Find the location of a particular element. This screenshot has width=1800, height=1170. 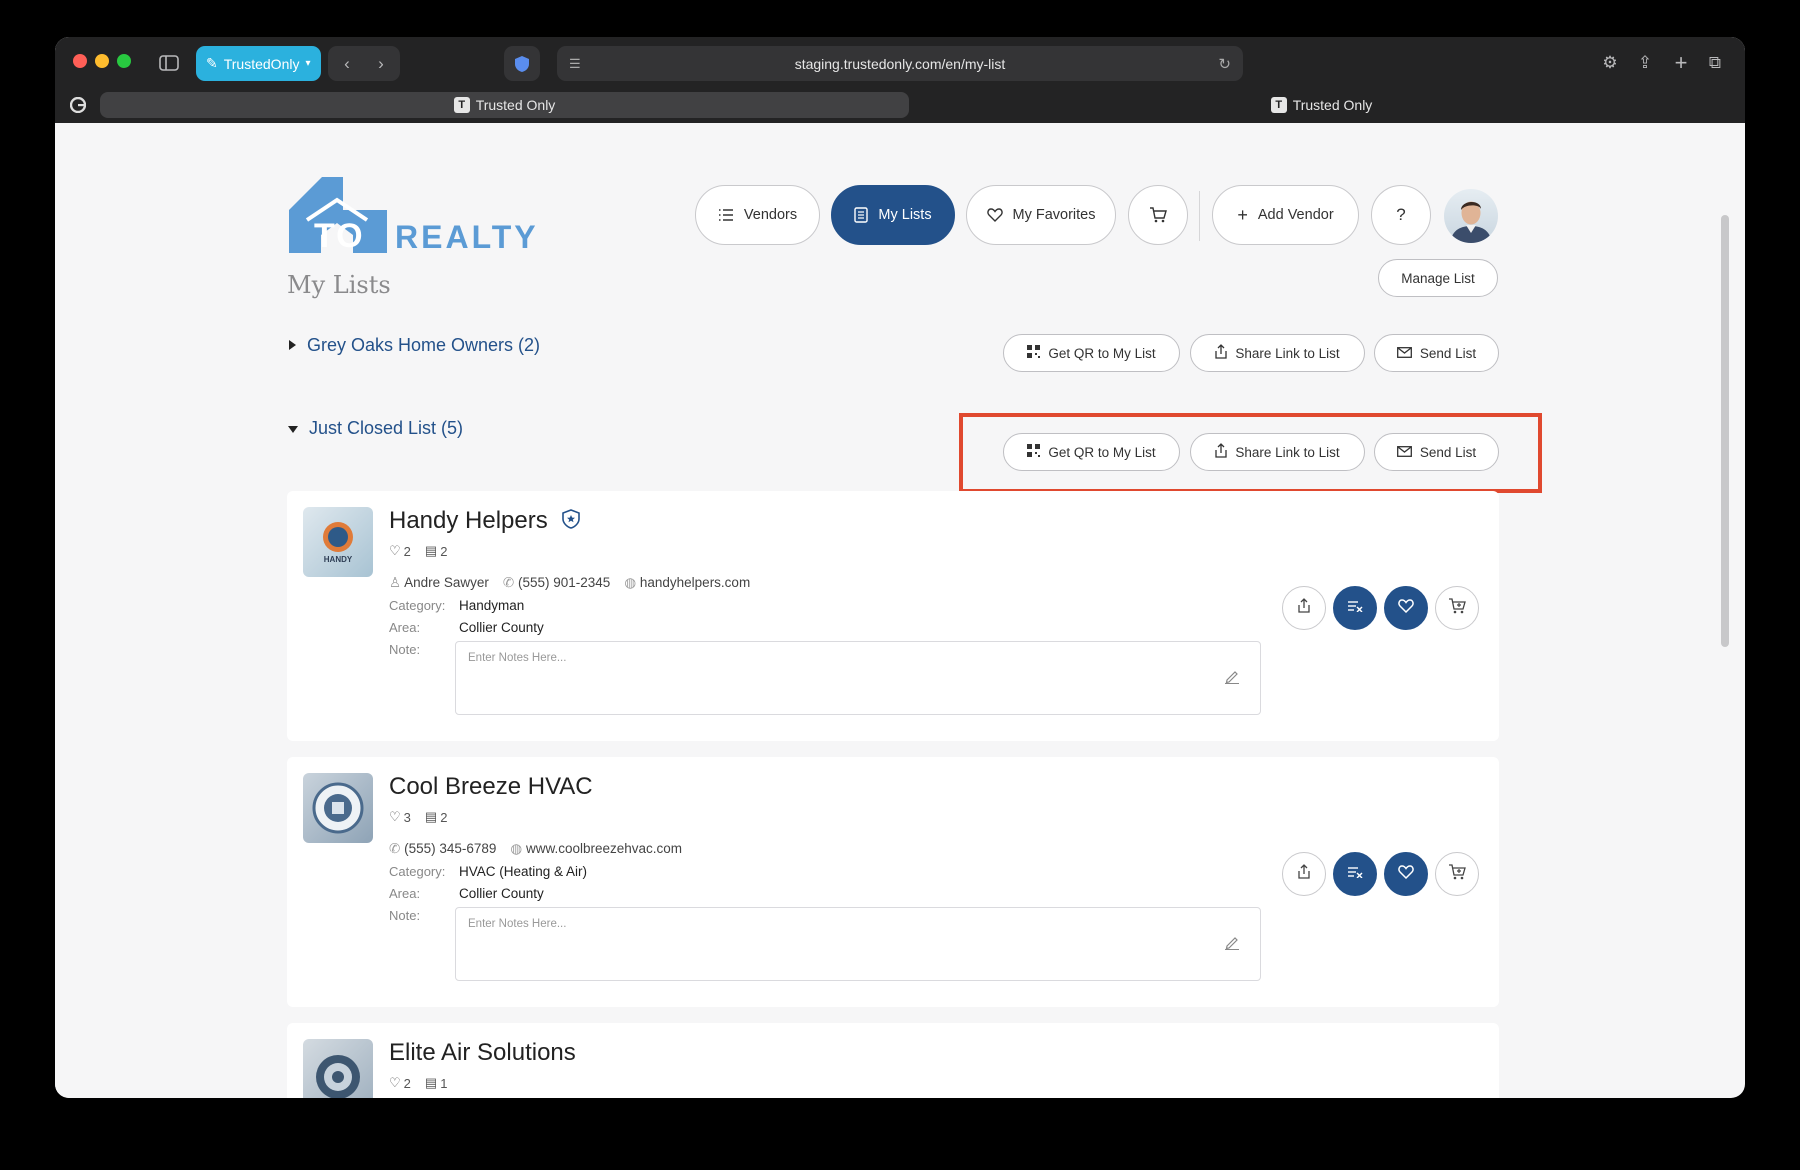

list-header-grey-oaks: Grey Oaks Home Owners (2) is located at coordinates (413, 345).